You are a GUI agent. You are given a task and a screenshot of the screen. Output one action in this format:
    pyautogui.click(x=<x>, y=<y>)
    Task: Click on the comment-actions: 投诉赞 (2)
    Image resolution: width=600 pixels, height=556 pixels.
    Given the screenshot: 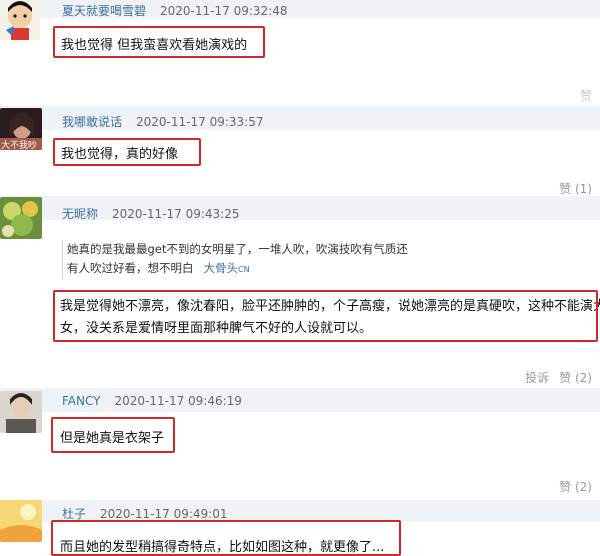 What is the action you would take?
    pyautogui.click(x=553, y=377)
    